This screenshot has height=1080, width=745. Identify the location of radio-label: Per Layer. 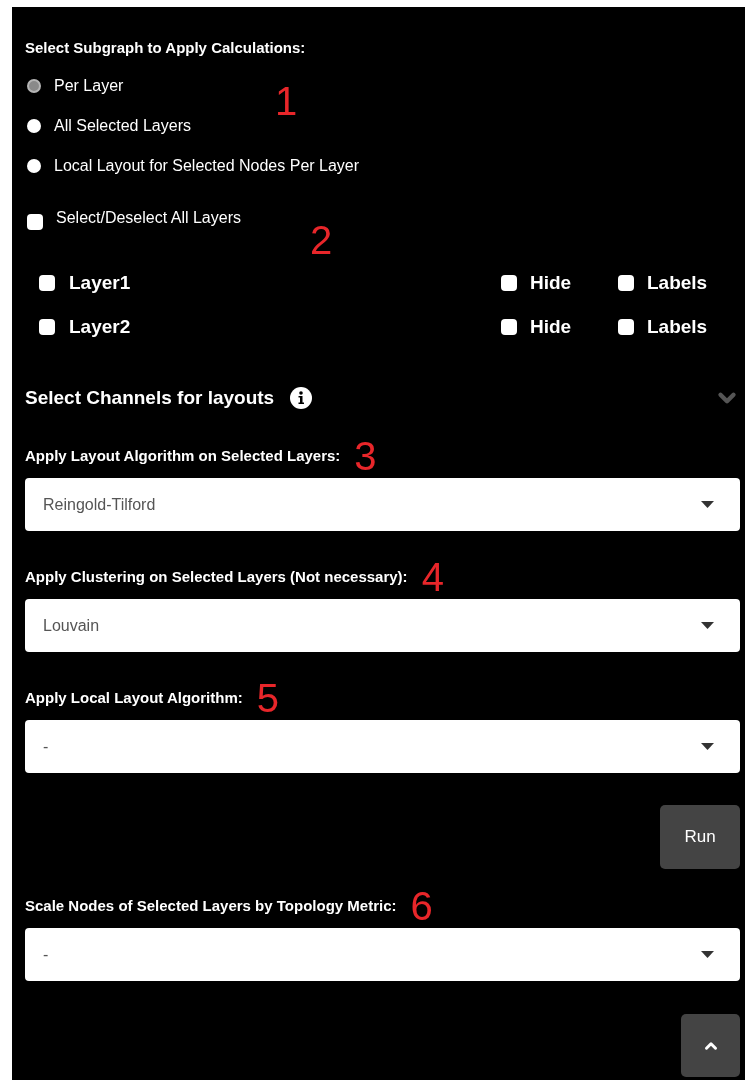
(89, 86).